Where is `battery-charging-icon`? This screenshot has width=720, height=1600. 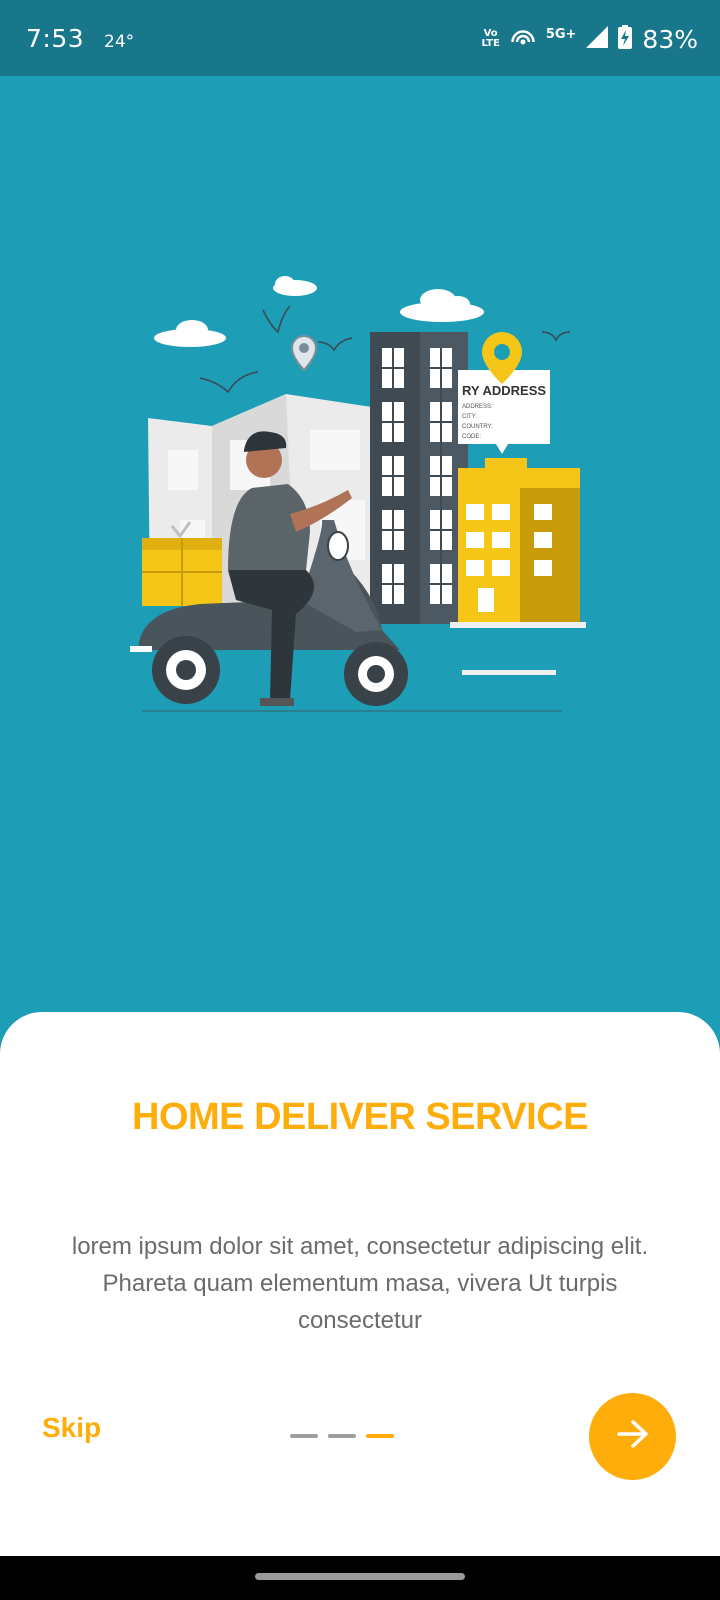 battery-charging-icon is located at coordinates (625, 39).